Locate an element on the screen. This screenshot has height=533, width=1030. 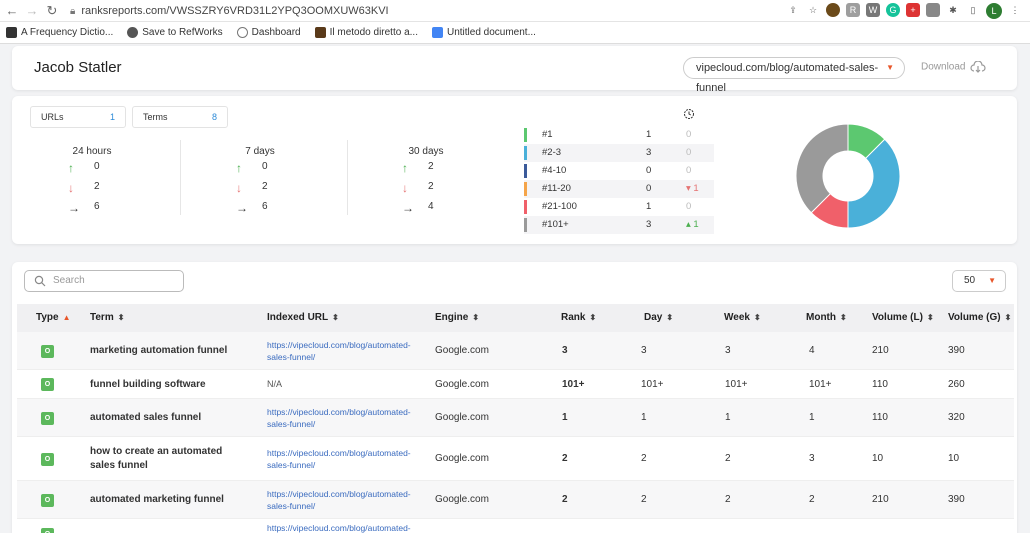
col-engine: Engine ⬍ is located at coordinates (457, 318).